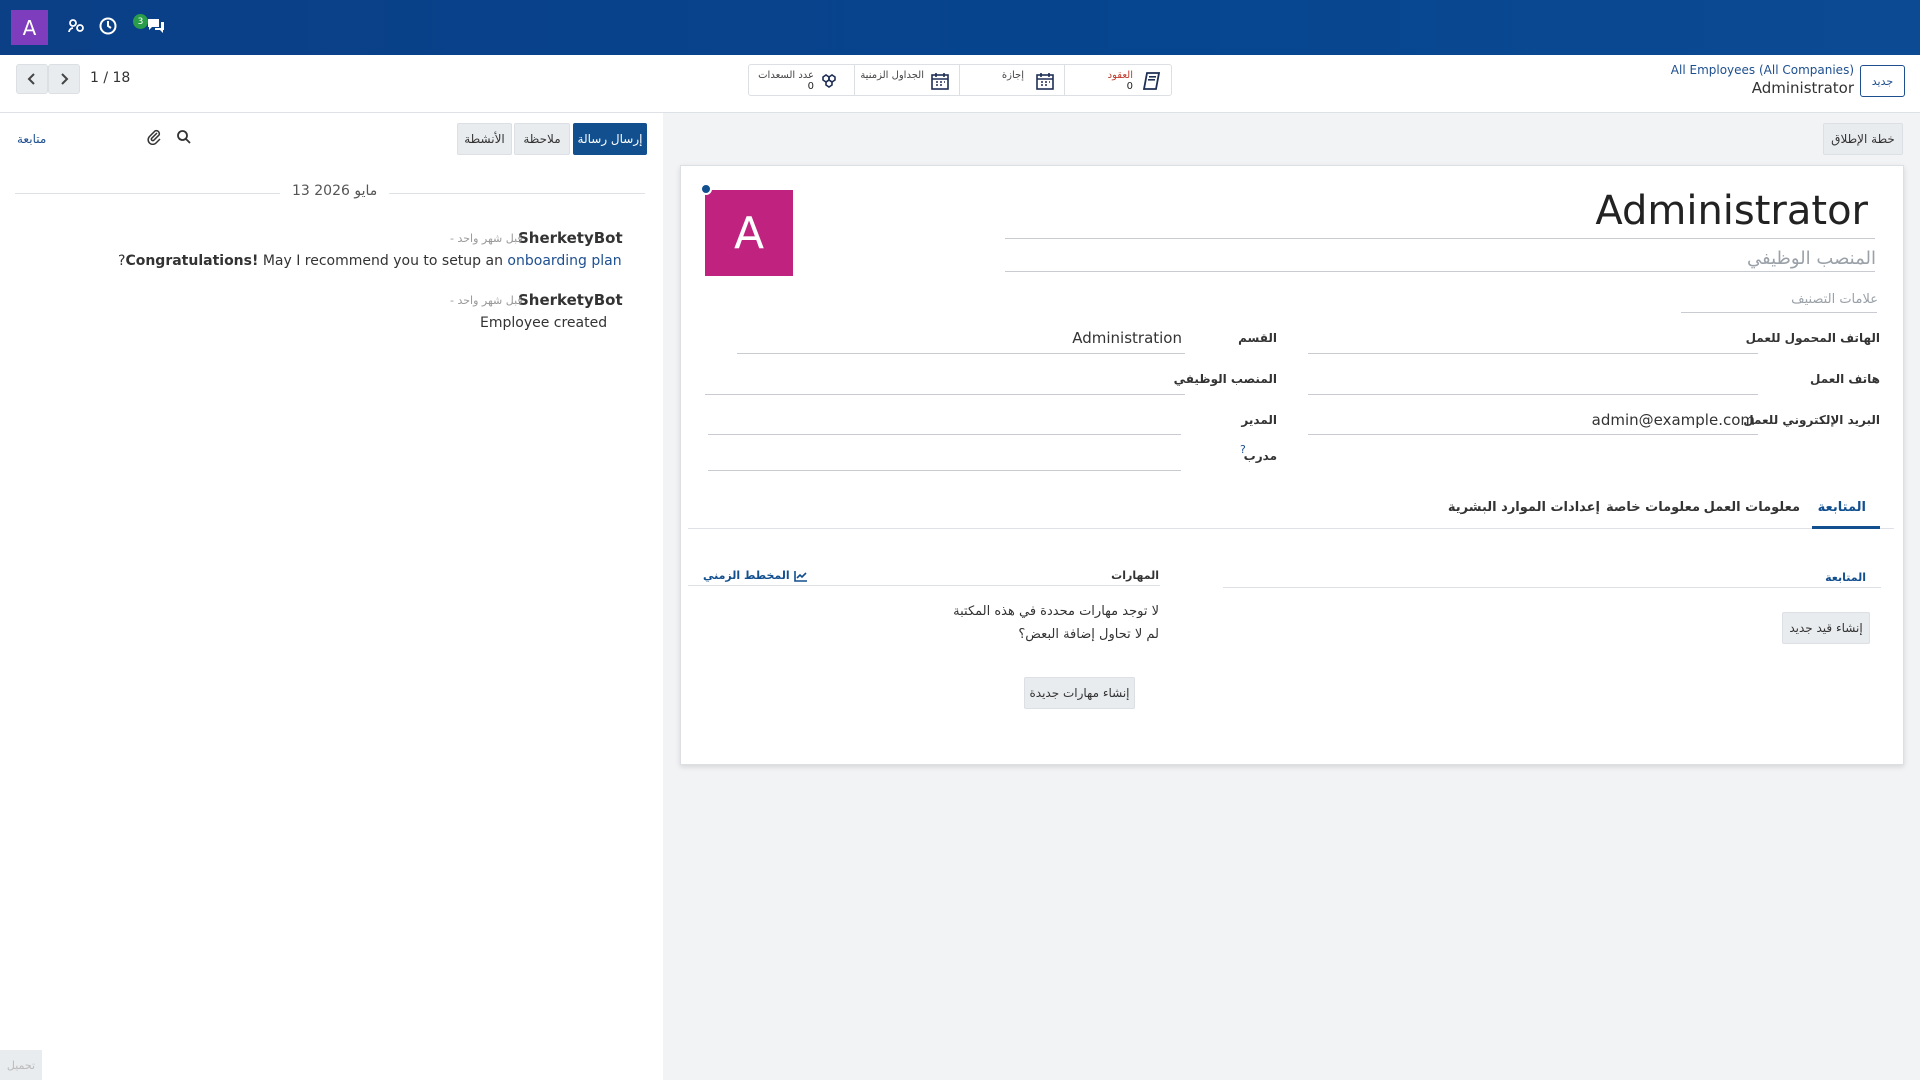 Image resolution: width=1920 pixels, height=1080 pixels. What do you see at coordinates (1762, 70) in the screenshot?
I see `breadcrumb-parent: All Employees (All Companies)` at bounding box center [1762, 70].